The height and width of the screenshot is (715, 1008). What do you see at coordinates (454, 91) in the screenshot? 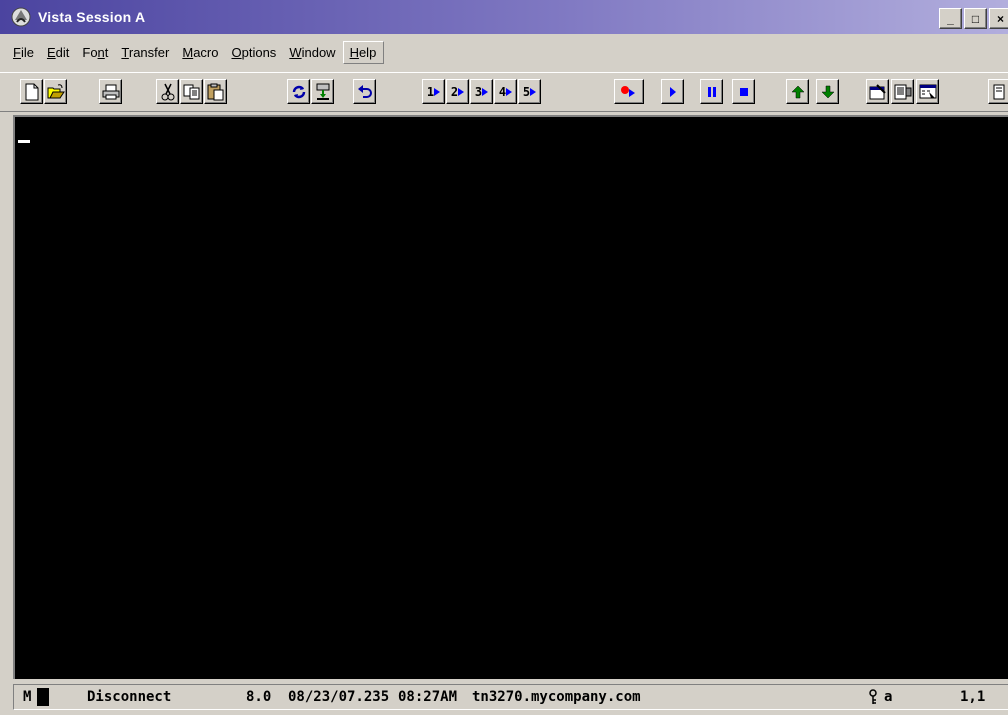
I see `macro-2-icon: 2` at bounding box center [454, 91].